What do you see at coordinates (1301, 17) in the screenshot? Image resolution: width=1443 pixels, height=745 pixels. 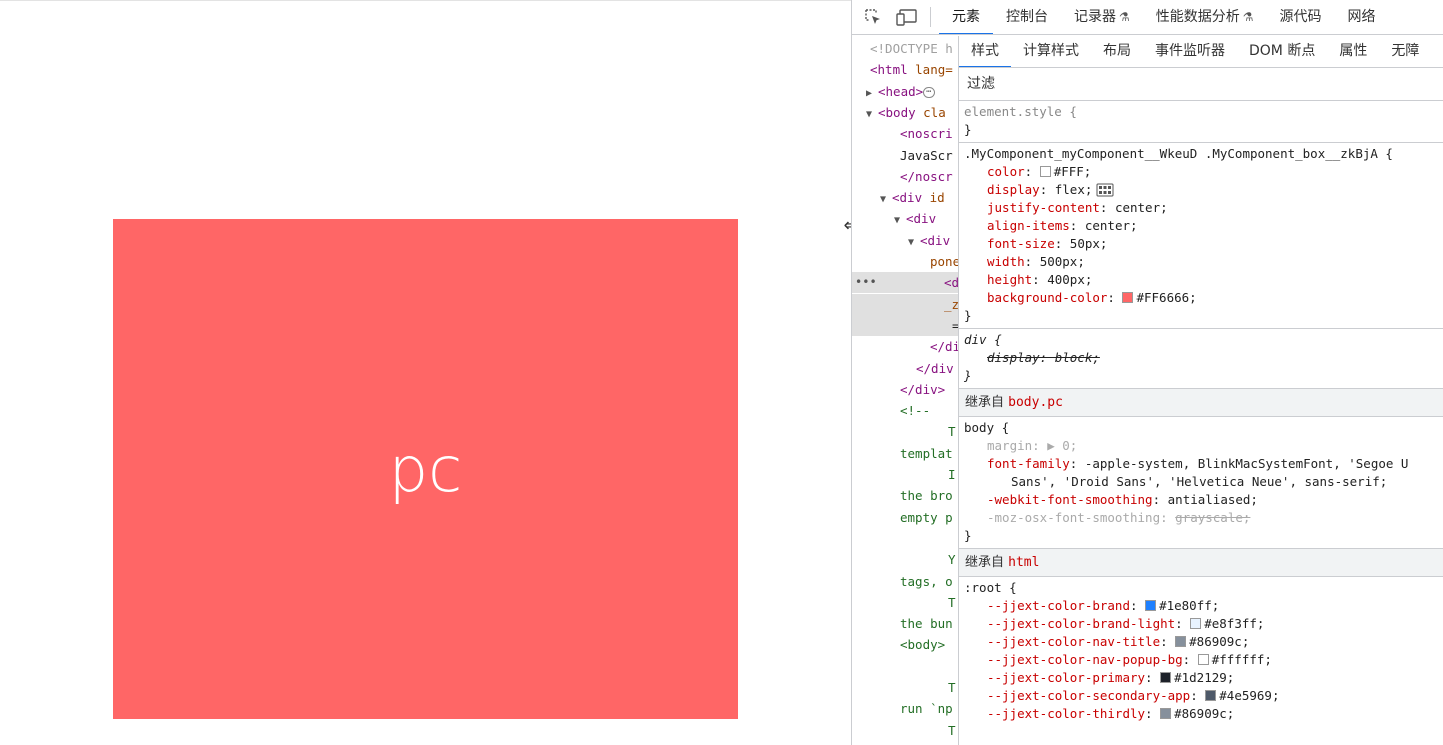 I see `tab-4: 源代码` at bounding box center [1301, 17].